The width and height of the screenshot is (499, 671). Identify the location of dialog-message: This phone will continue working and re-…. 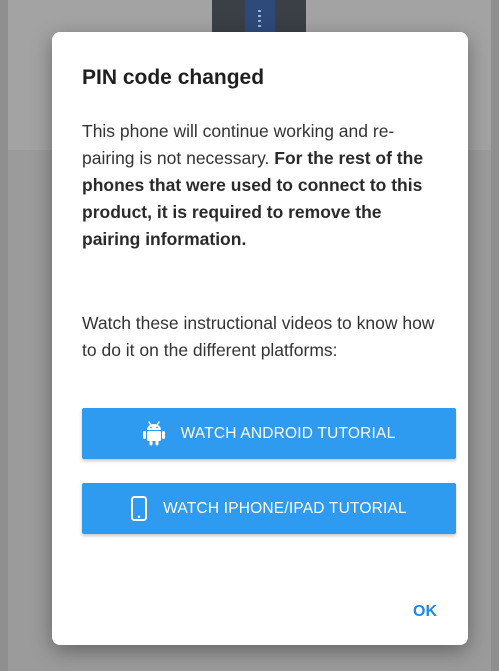
(262, 185).